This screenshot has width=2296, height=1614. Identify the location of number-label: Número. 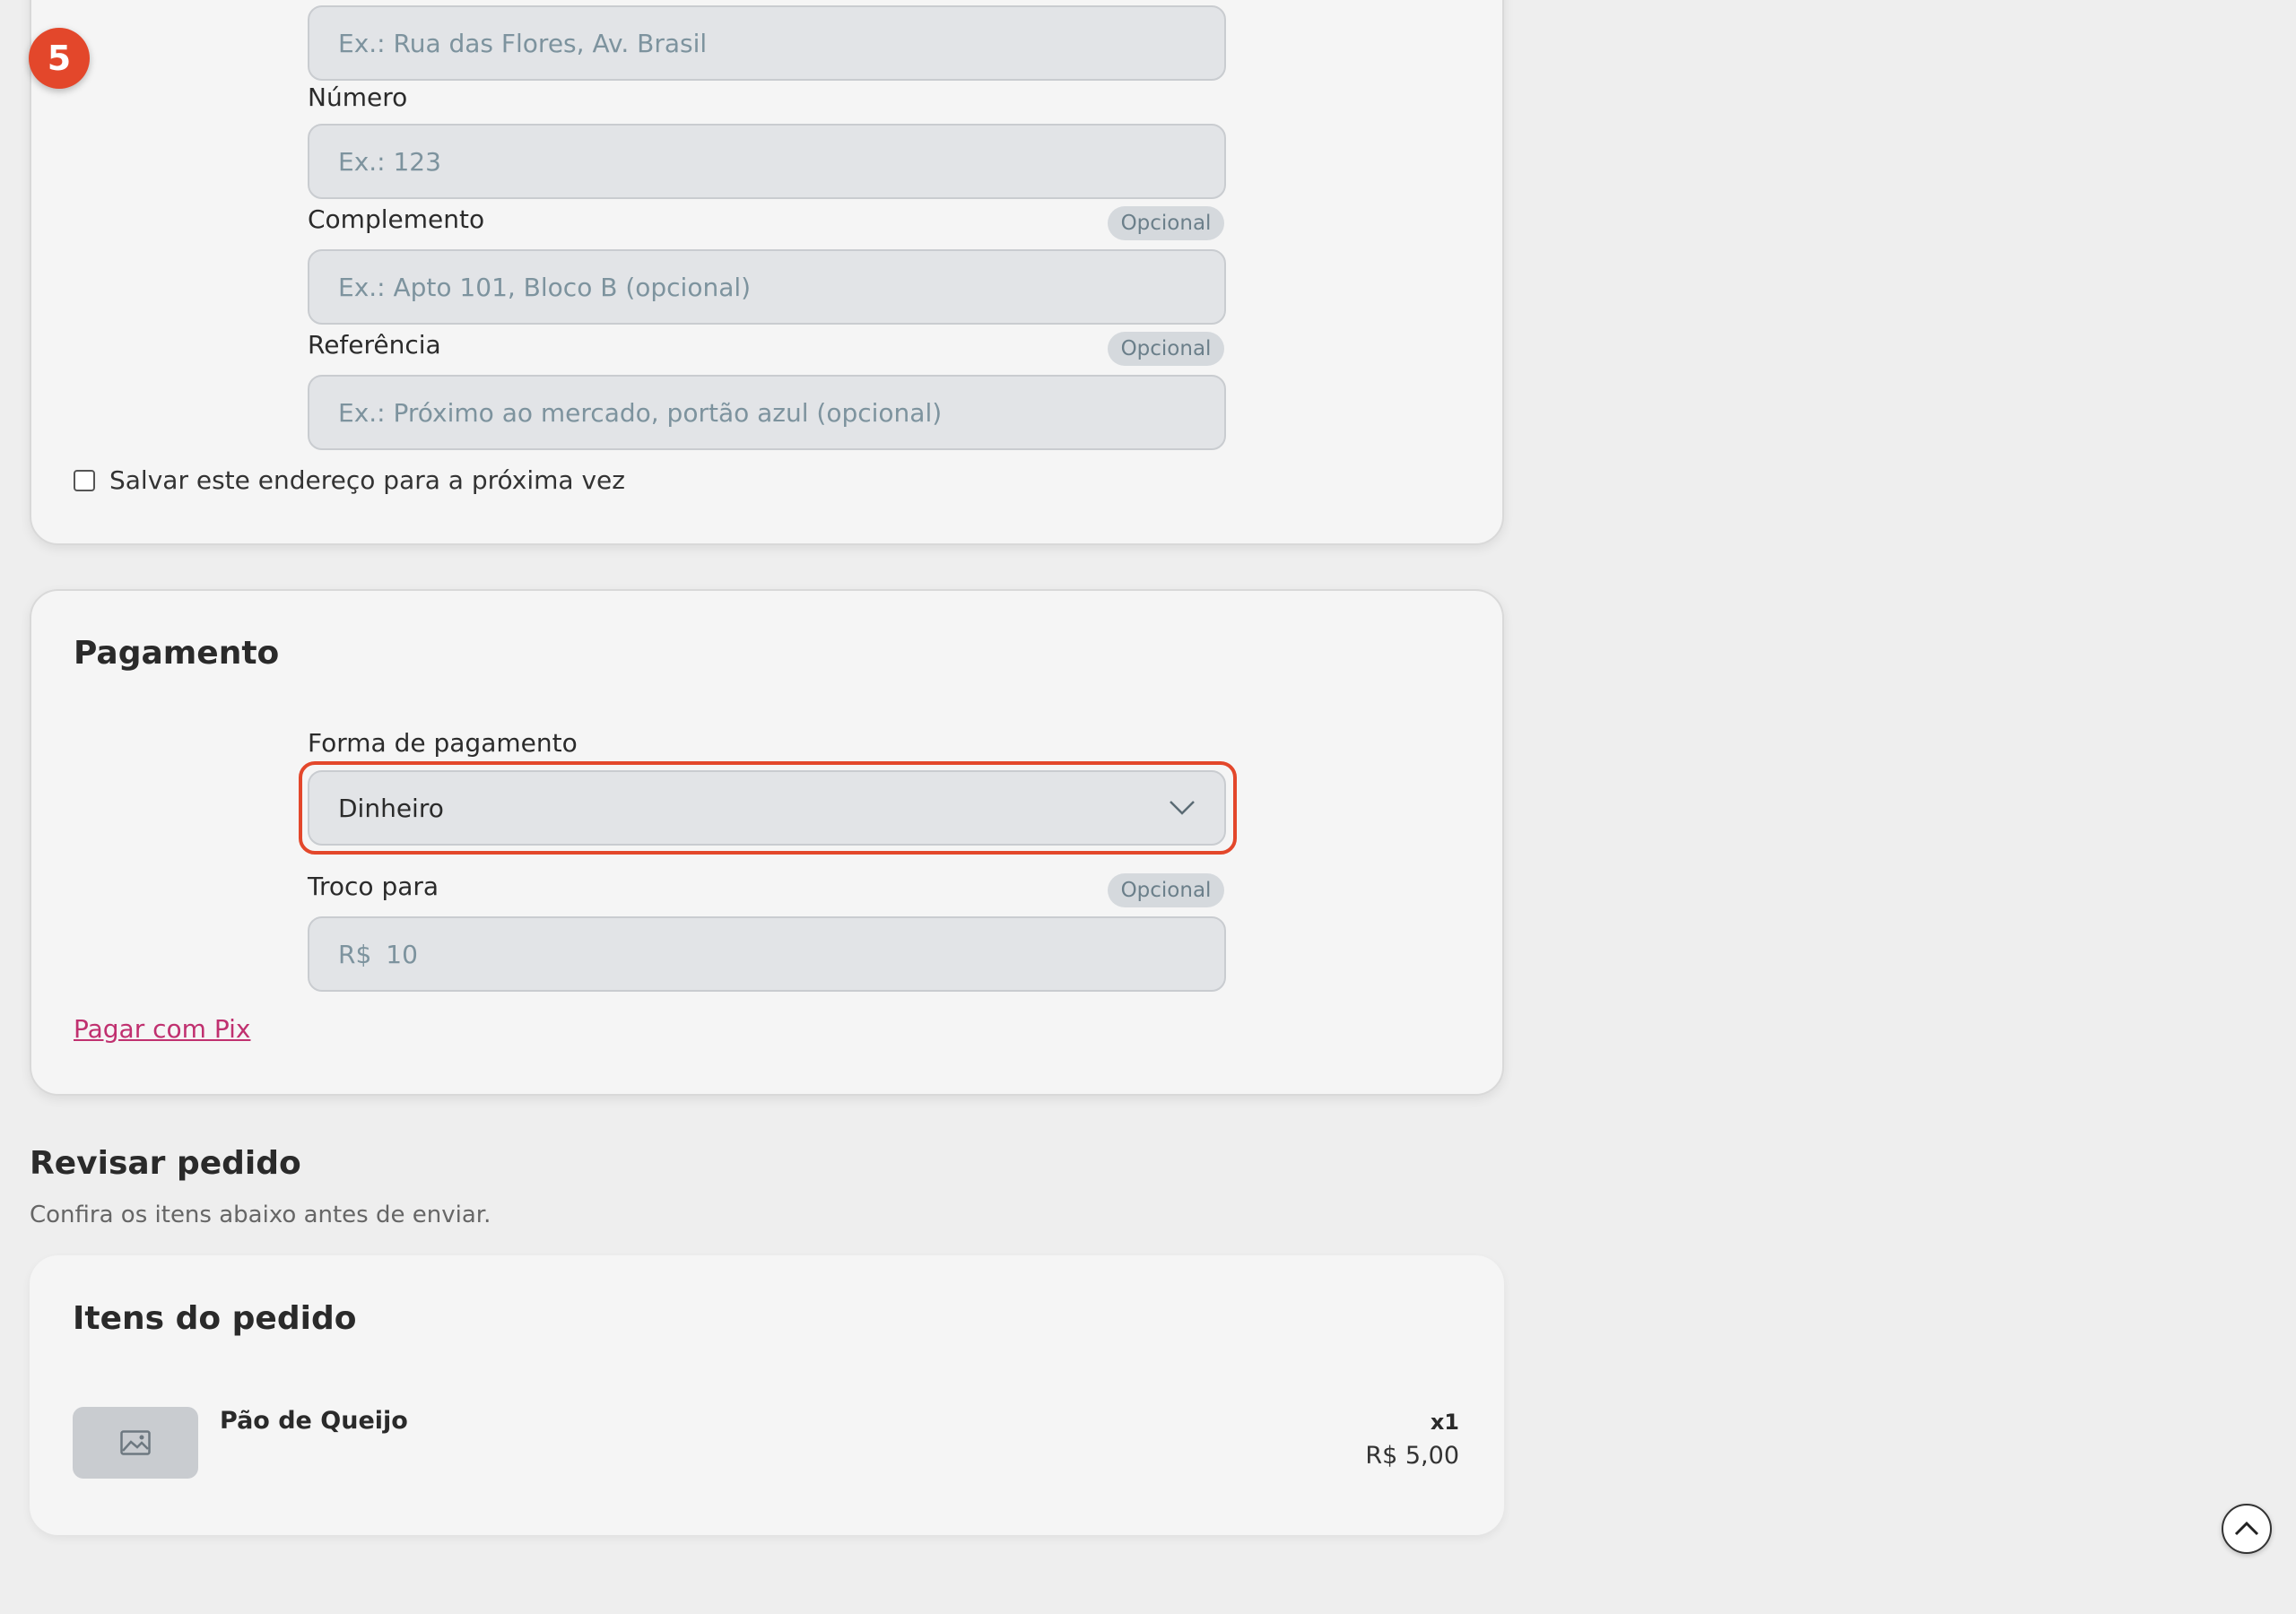
(358, 97).